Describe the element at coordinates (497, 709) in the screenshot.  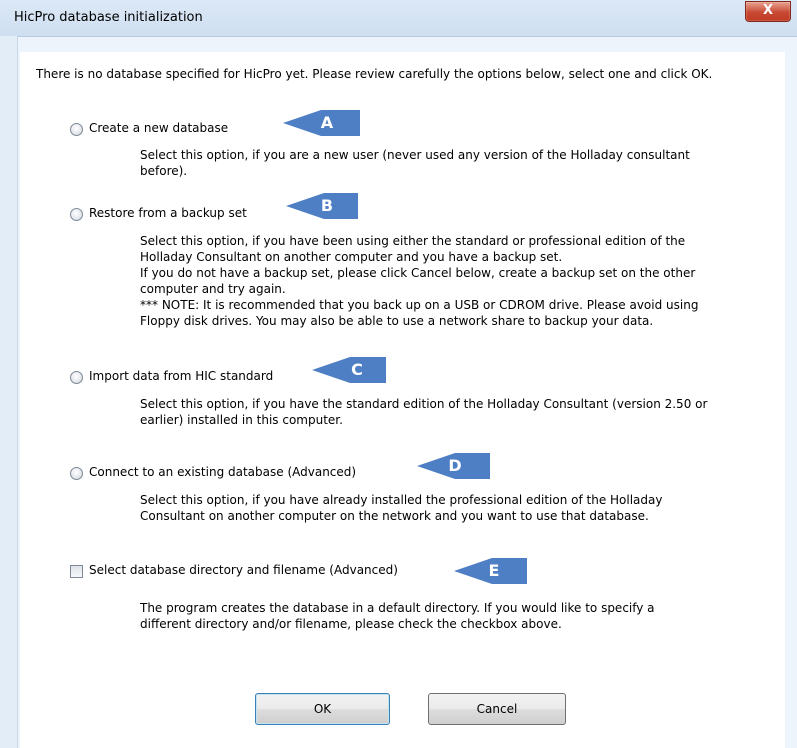
I see `cancel-button: Cancel` at that location.